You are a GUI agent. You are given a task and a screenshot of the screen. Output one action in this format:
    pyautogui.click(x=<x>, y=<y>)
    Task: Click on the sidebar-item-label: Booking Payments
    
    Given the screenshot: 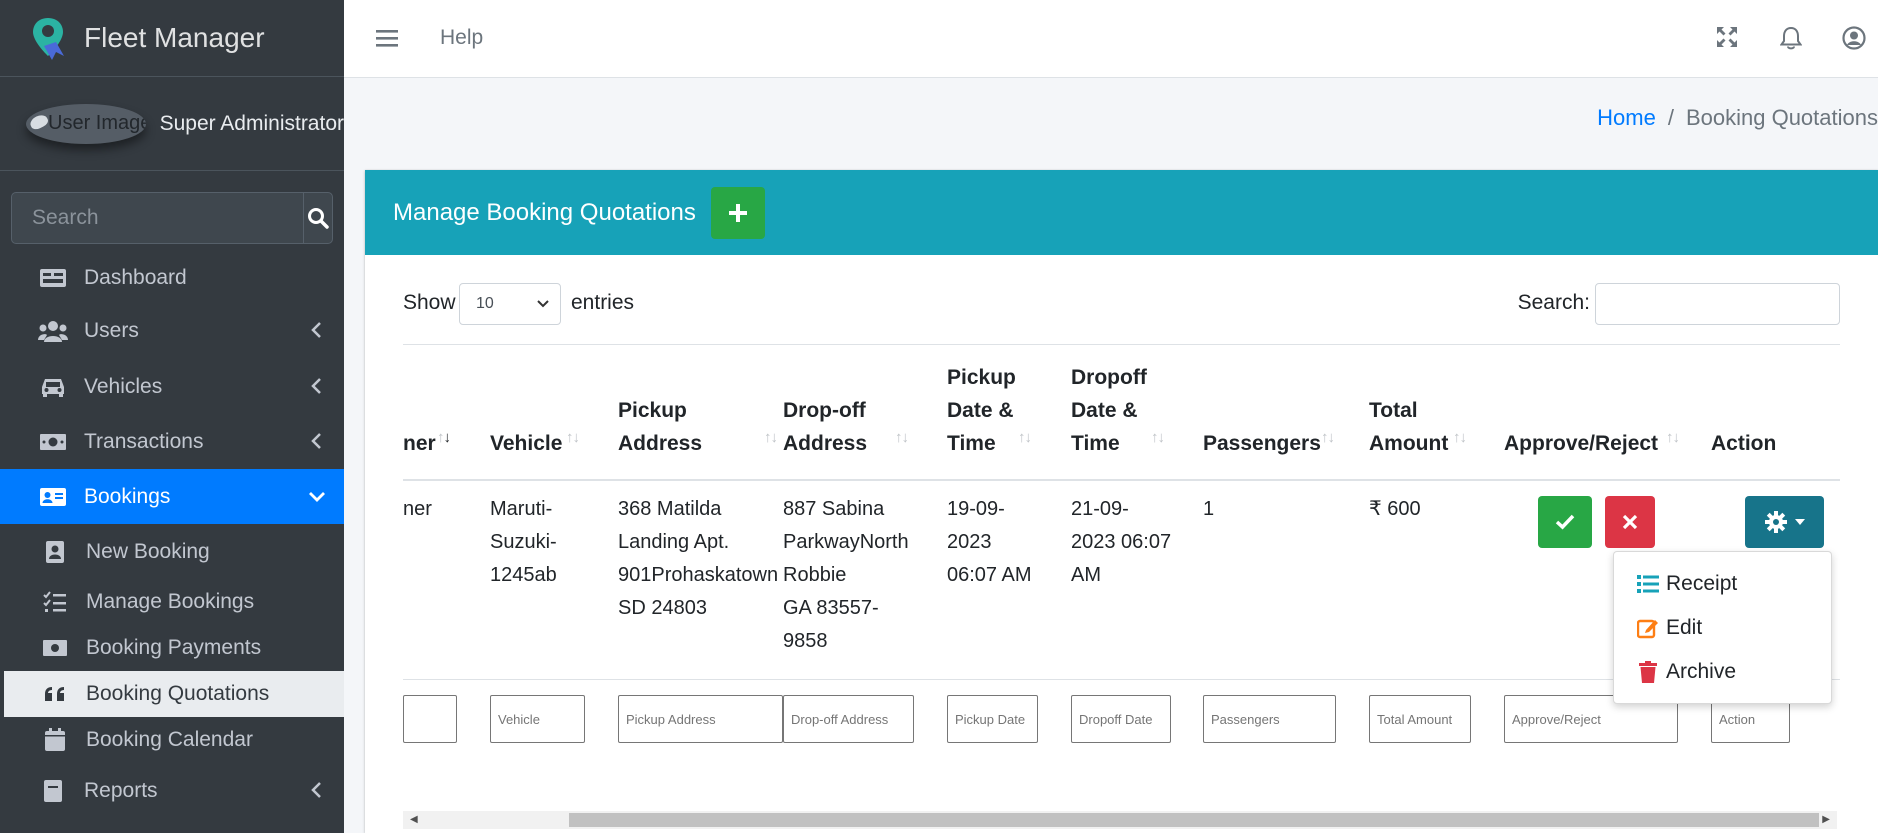 What is the action you would take?
    pyautogui.click(x=174, y=647)
    